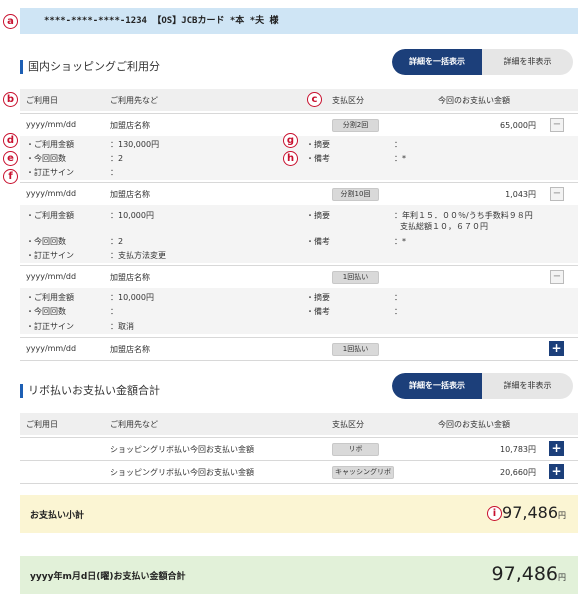 This screenshot has width=585, height=616. I want to click on subtotal-unit: 円, so click(562, 515).